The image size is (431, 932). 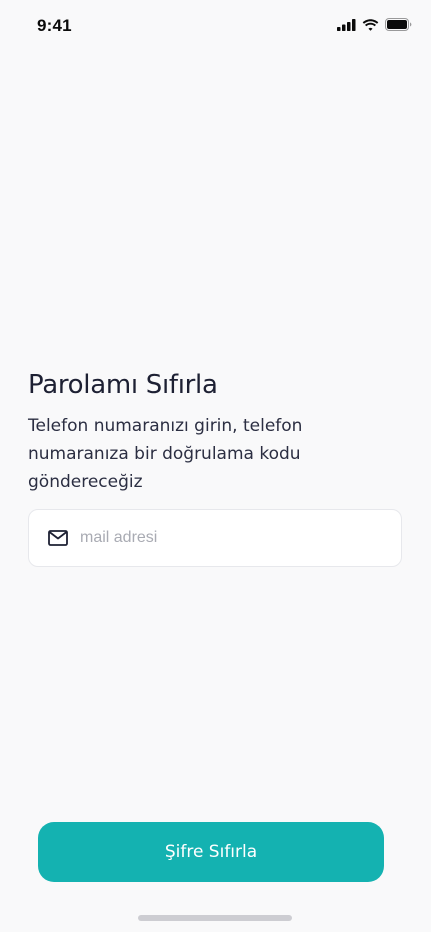 I want to click on email-field, so click(x=215, y=538).